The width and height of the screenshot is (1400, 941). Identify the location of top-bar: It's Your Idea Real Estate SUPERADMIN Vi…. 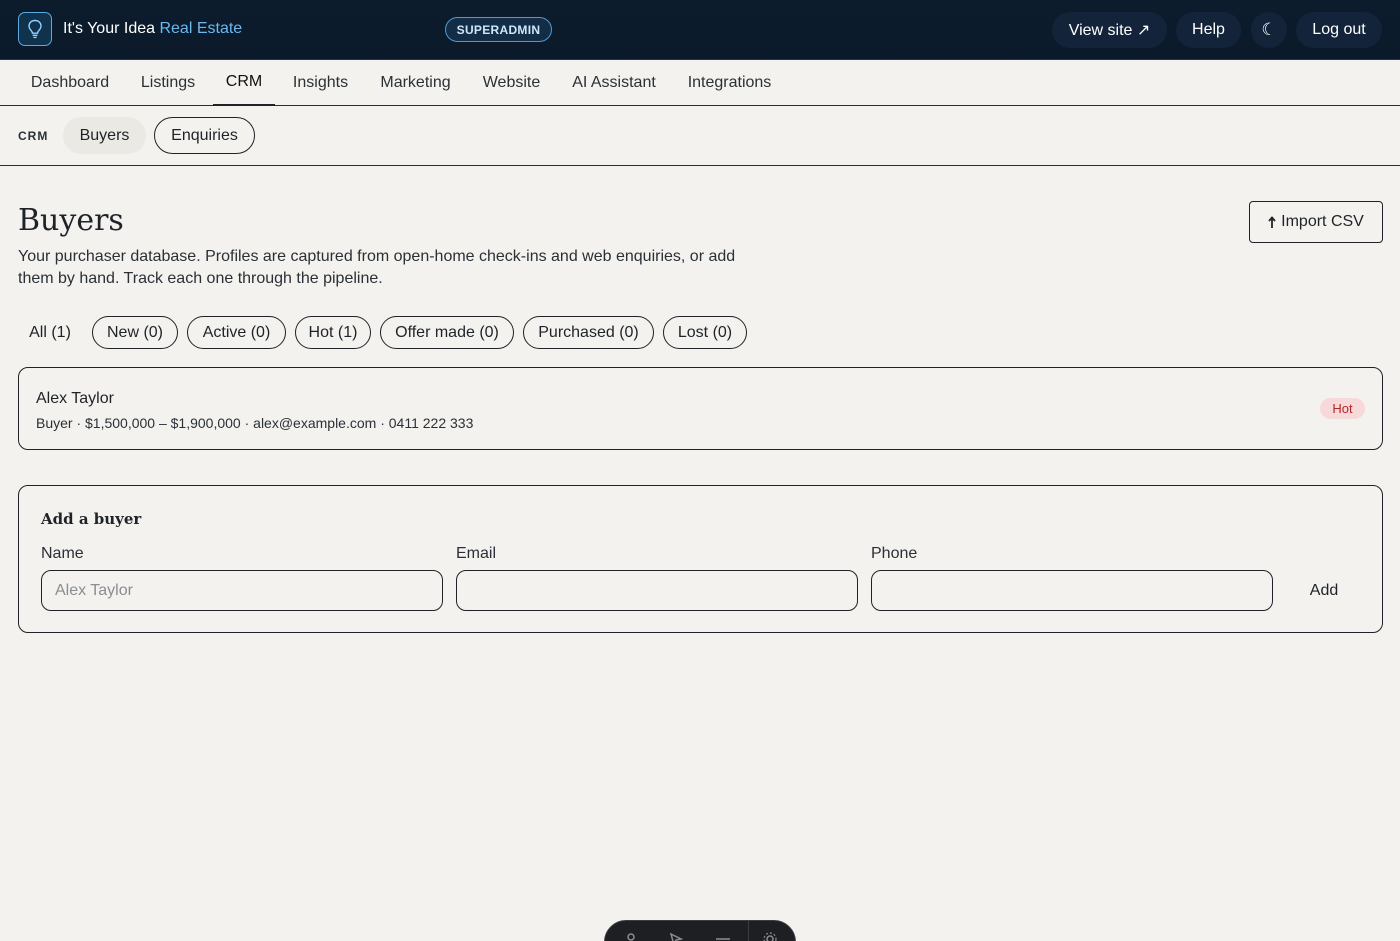
(700, 30).